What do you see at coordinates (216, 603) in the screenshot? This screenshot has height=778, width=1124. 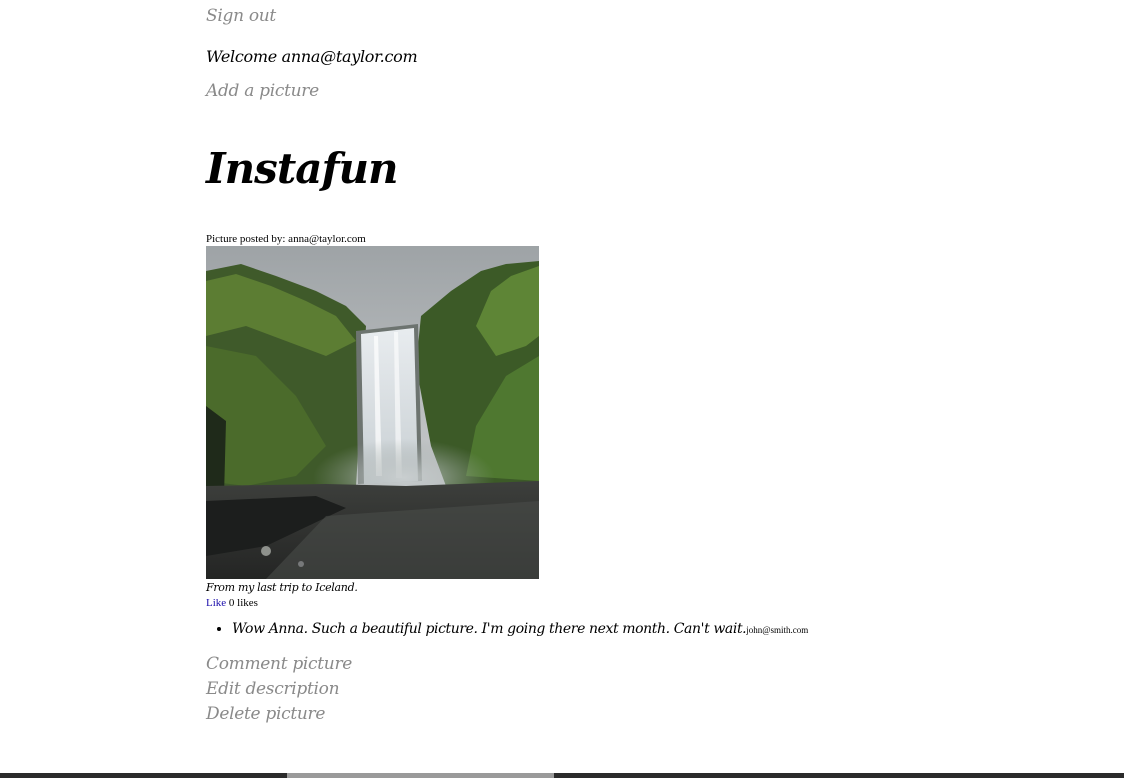 I see `like-link: Like` at bounding box center [216, 603].